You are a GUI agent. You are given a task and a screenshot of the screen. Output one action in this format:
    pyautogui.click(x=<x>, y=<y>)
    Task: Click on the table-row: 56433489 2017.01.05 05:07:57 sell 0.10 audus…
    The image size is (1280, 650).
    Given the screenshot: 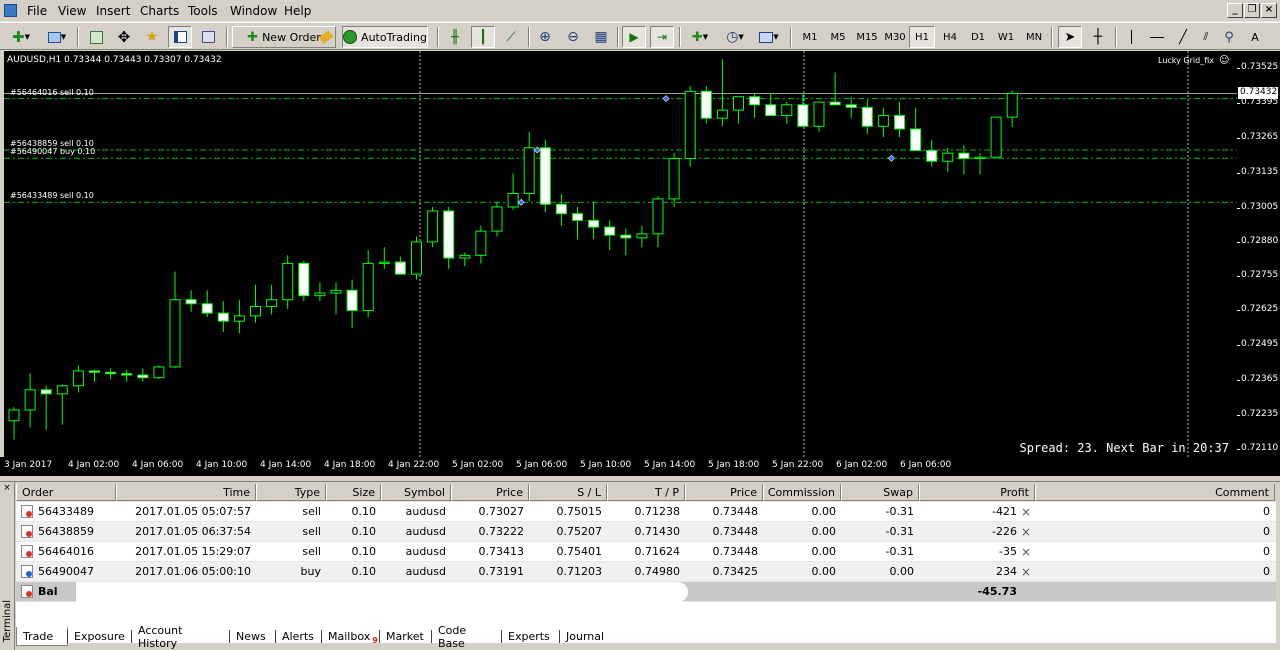 What is the action you would take?
    pyautogui.click(x=646, y=512)
    